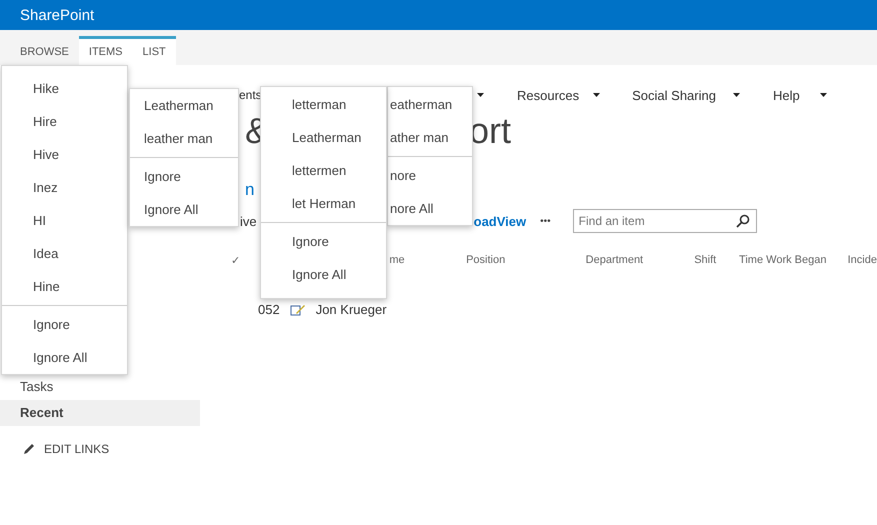  What do you see at coordinates (64, 286) in the screenshot?
I see `suggestion-item: Hine` at bounding box center [64, 286].